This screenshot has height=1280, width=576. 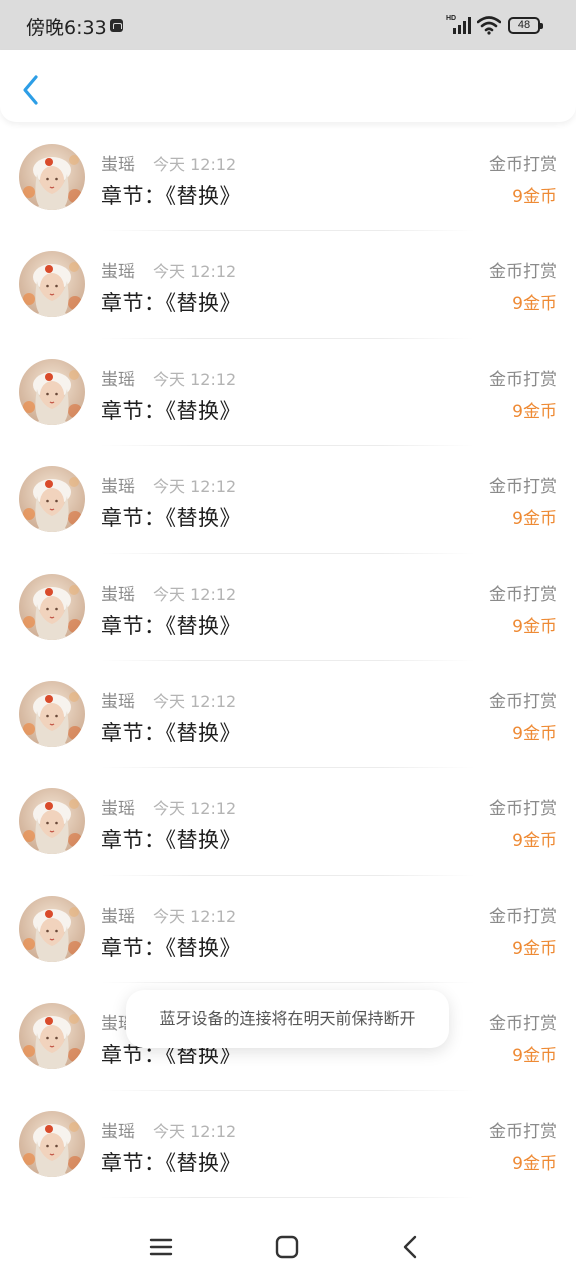 I want to click on system-nav-bar, so click(x=288, y=1247).